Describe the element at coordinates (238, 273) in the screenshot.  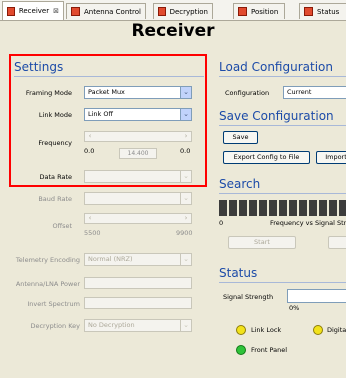
I see `status-heading: Status` at that location.